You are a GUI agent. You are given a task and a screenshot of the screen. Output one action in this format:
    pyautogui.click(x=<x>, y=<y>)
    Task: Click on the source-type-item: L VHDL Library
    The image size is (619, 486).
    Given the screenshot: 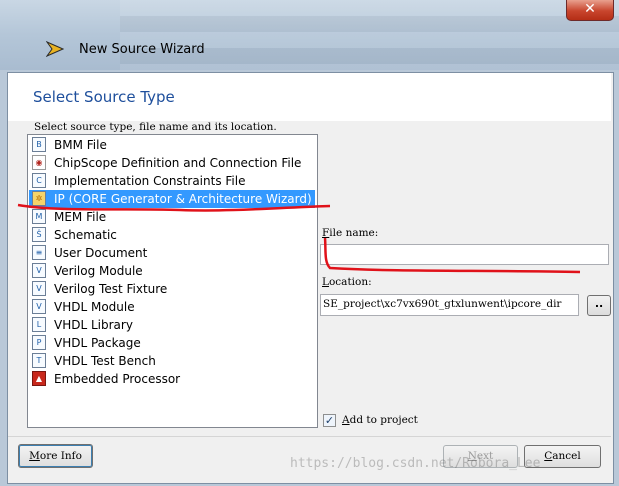 What is the action you would take?
    pyautogui.click(x=172, y=325)
    